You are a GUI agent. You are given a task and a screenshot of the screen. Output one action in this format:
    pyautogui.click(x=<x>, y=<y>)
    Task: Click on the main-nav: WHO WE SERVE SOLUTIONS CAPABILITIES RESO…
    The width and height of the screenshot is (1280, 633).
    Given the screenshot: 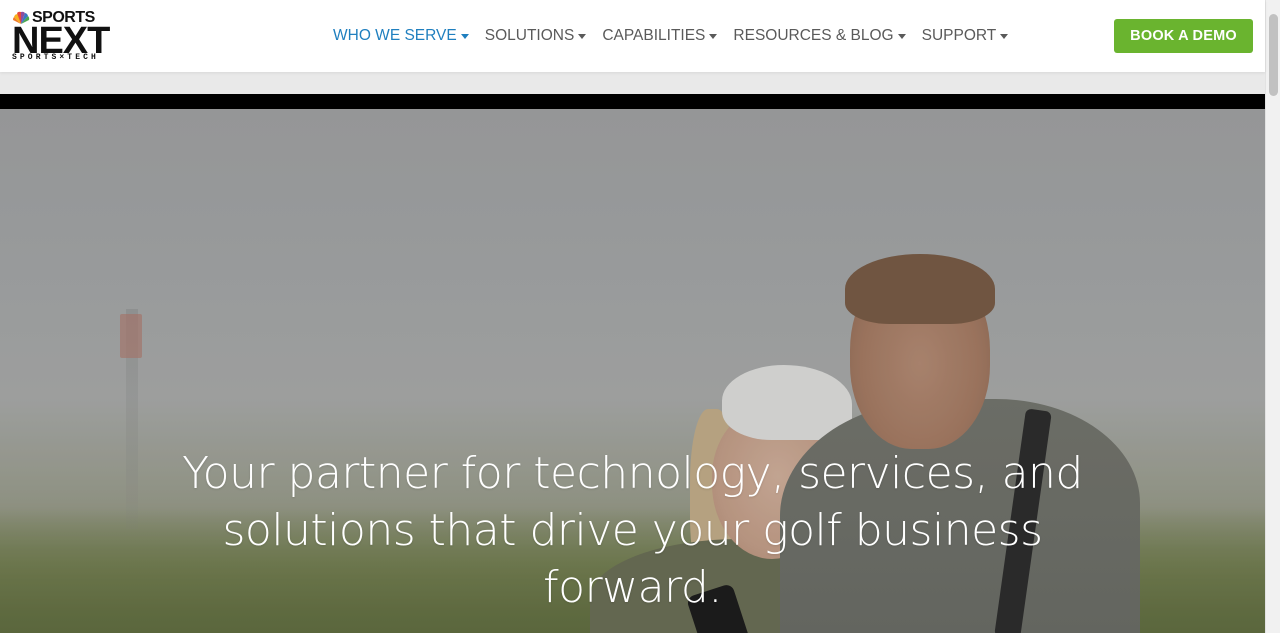 What is the action you would take?
    pyautogui.click(x=678, y=36)
    